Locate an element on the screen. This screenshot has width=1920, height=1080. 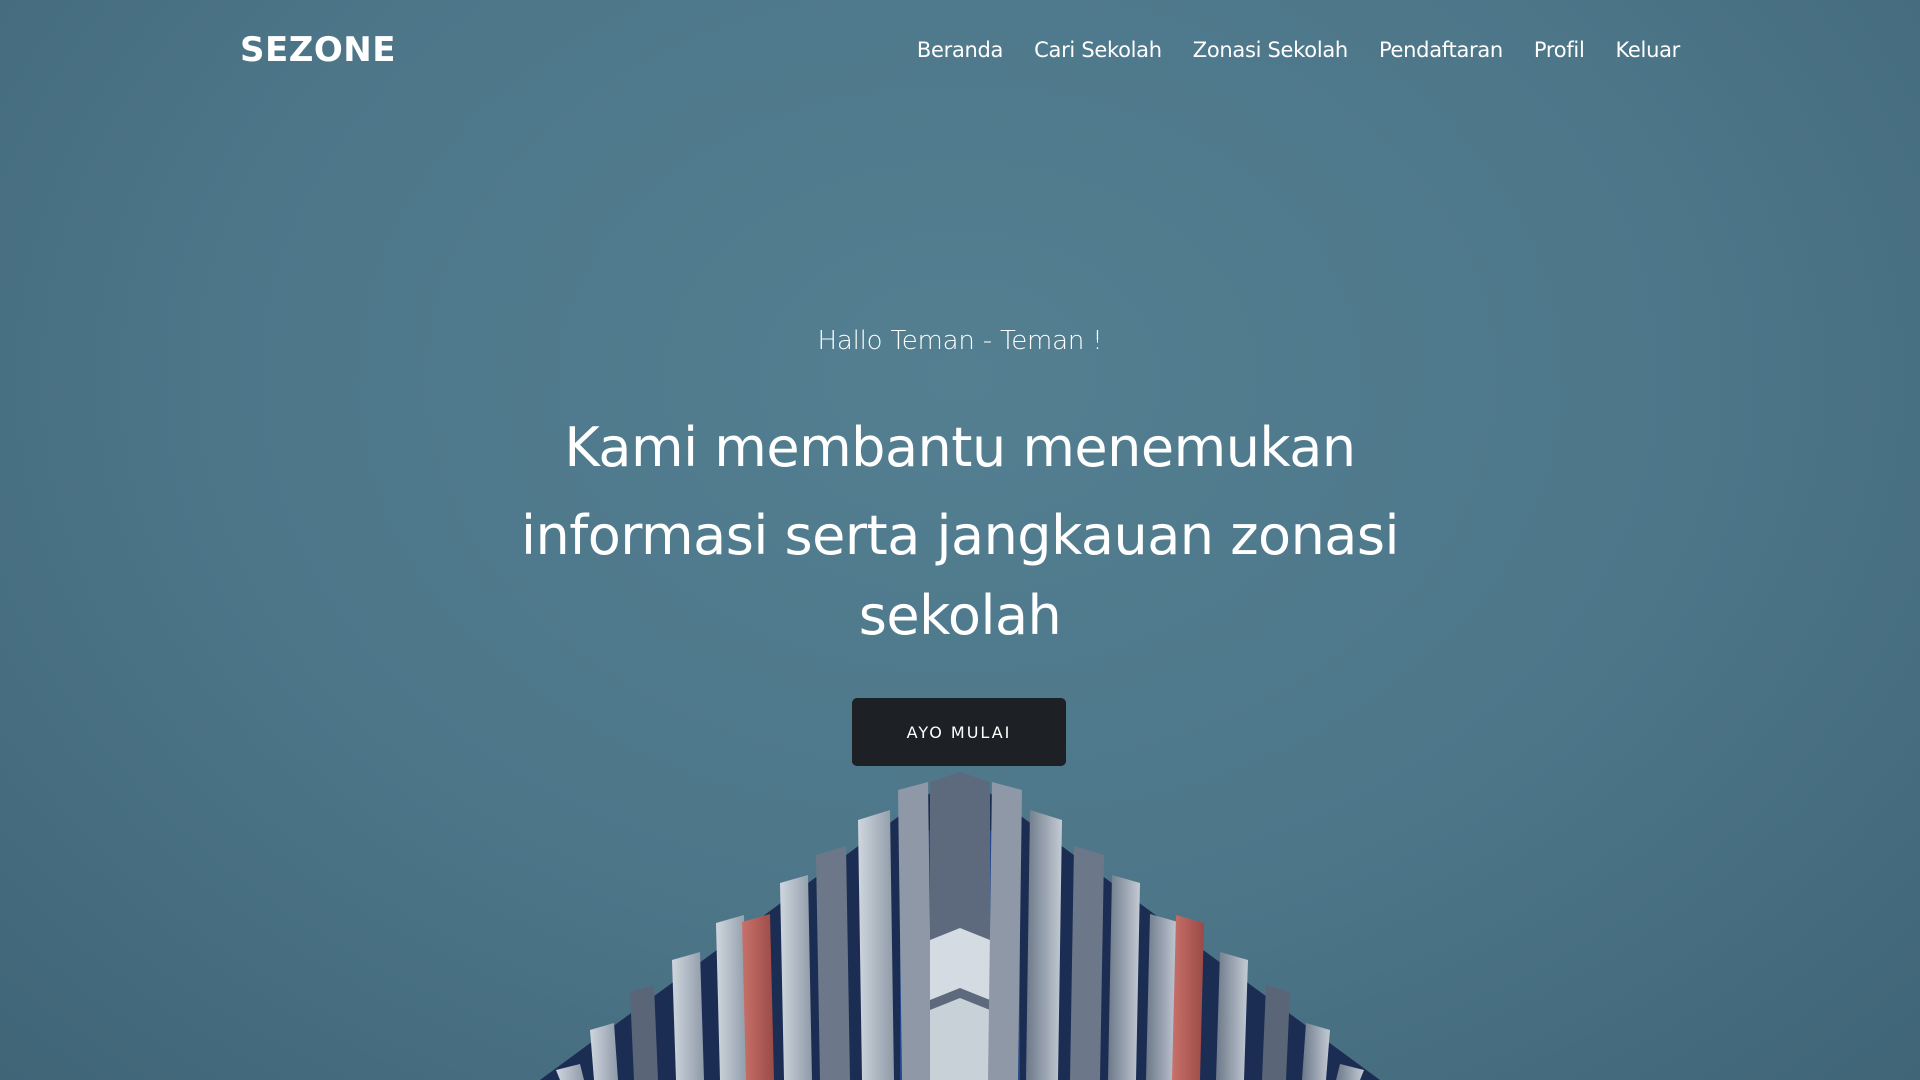
hero-headline-line-2: informasi serta jangkauan zonasi sekolah is located at coordinates (960, 575).